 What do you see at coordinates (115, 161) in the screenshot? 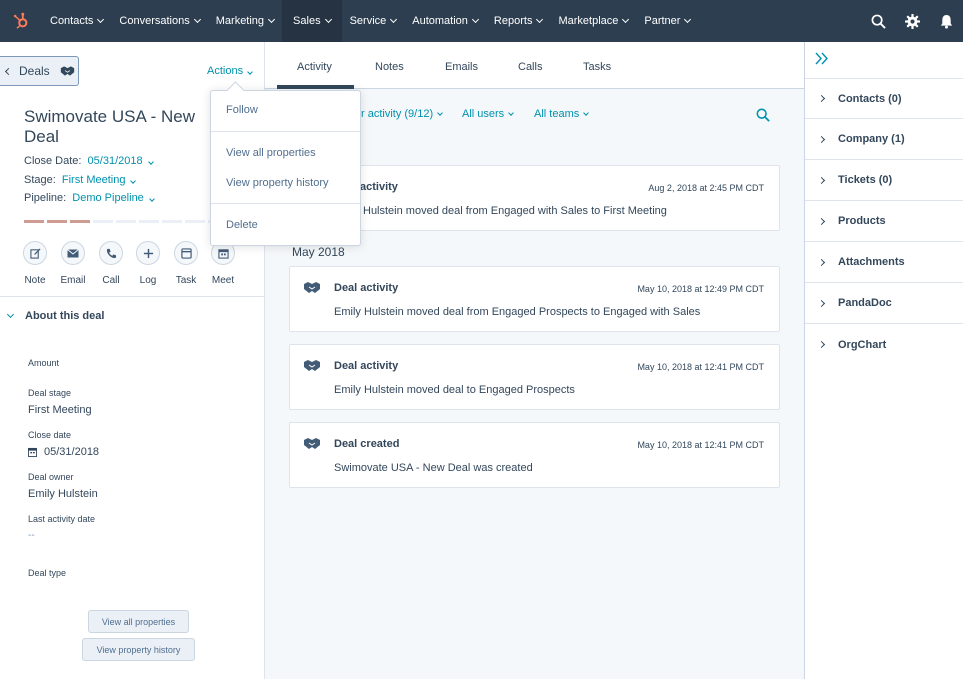
I see `close-date-value: 05/31/2018` at bounding box center [115, 161].